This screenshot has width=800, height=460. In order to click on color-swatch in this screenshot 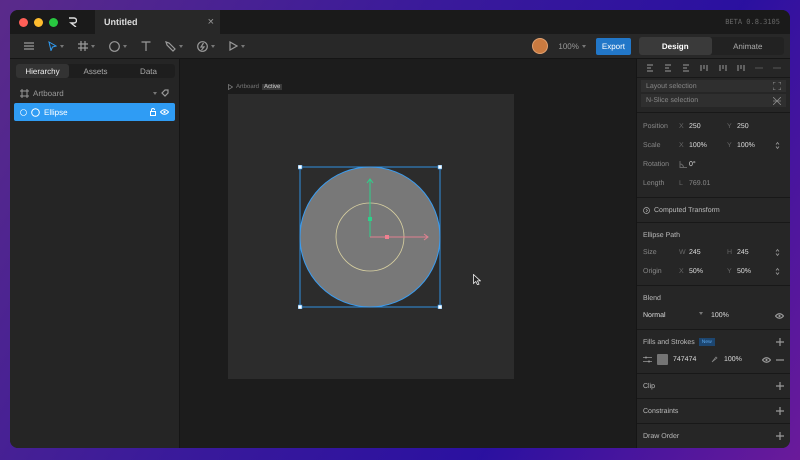, I will do `click(662, 360)`.